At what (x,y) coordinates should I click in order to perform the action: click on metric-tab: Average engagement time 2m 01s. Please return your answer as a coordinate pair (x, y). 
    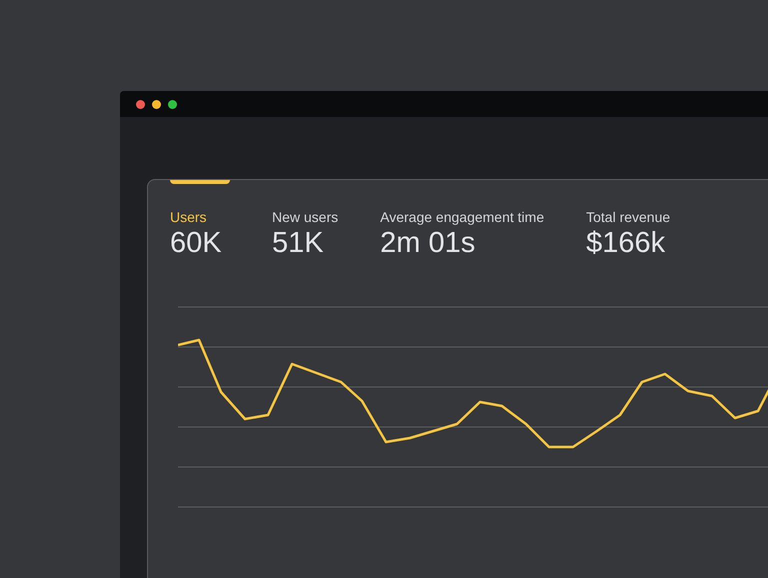
    Looking at the image, I should click on (462, 220).